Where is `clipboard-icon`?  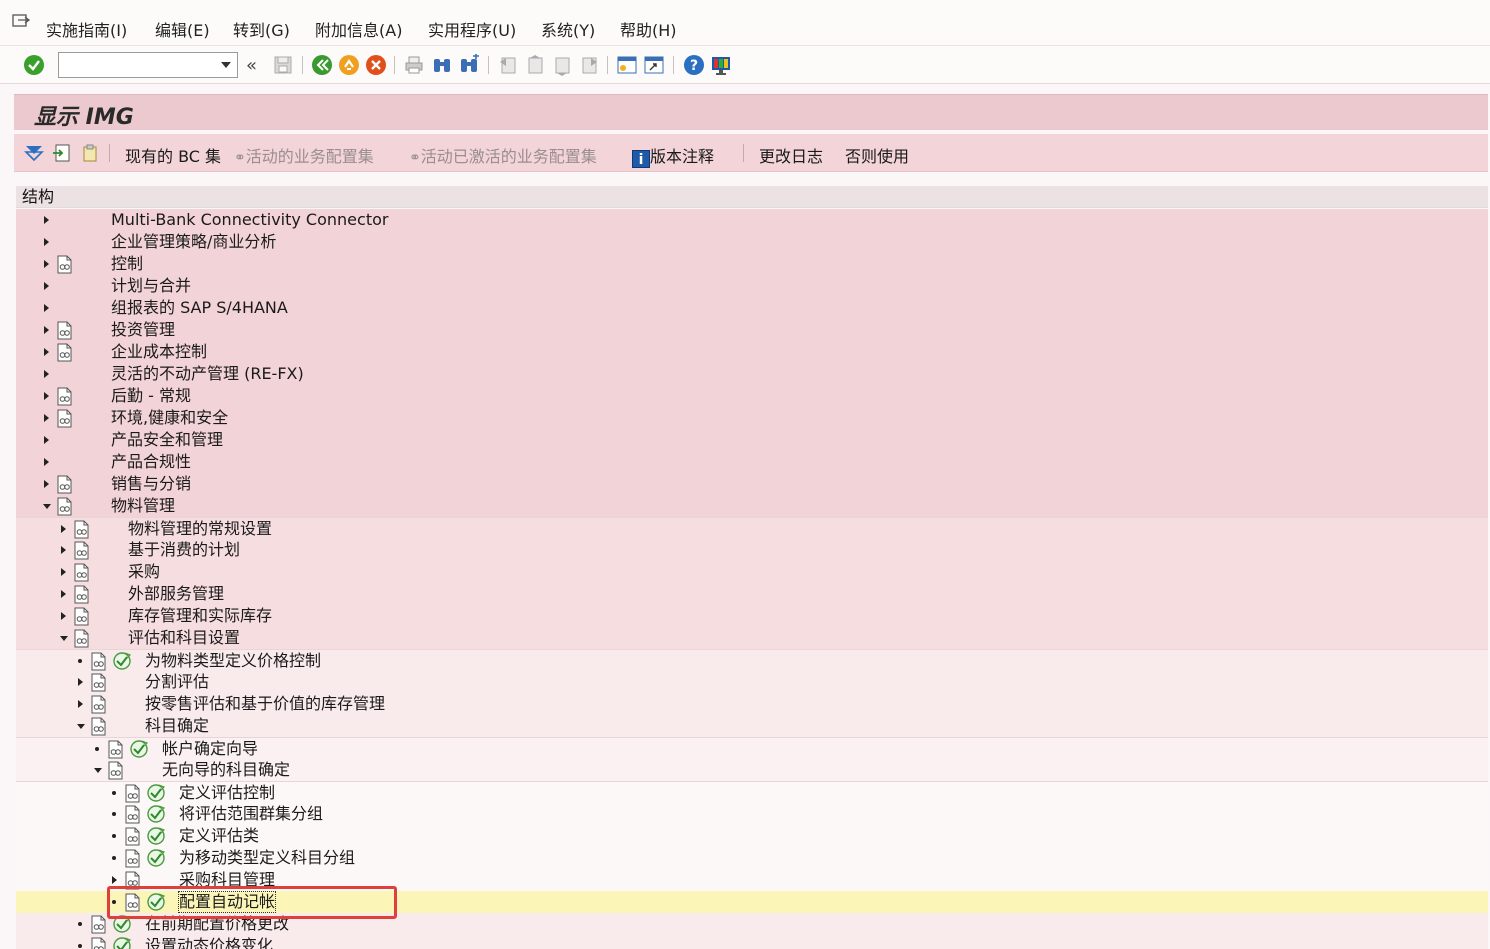 clipboard-icon is located at coordinates (90, 153).